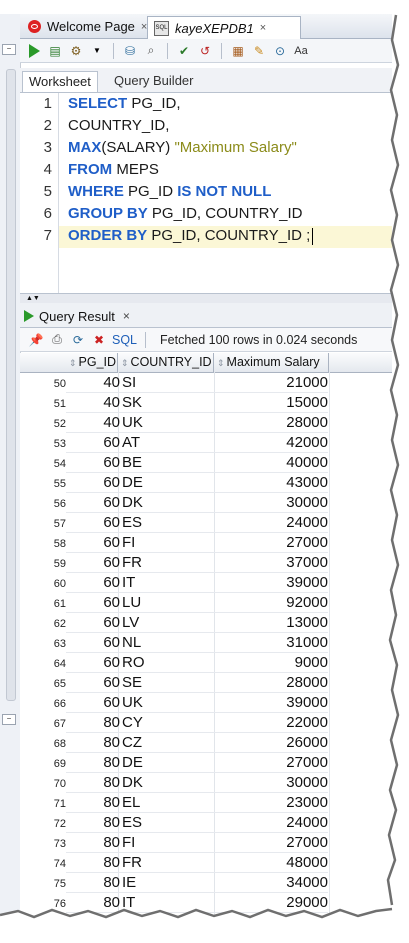  I want to click on cell-country-id: SK, so click(167, 403).